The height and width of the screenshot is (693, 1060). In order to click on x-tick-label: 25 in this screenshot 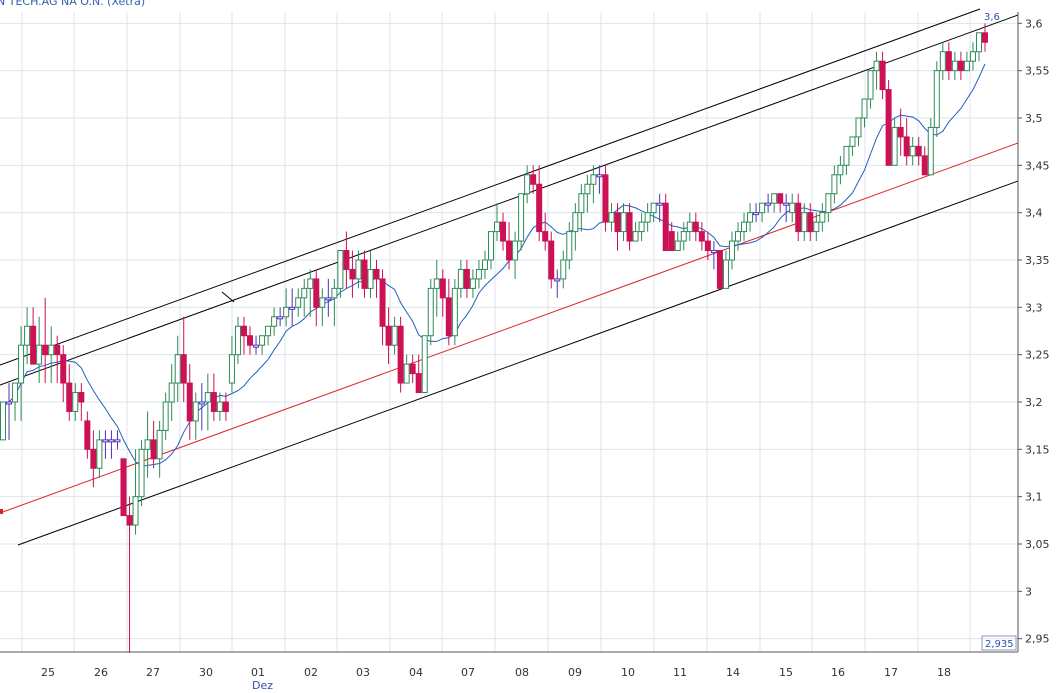, I will do `click(48, 672)`.